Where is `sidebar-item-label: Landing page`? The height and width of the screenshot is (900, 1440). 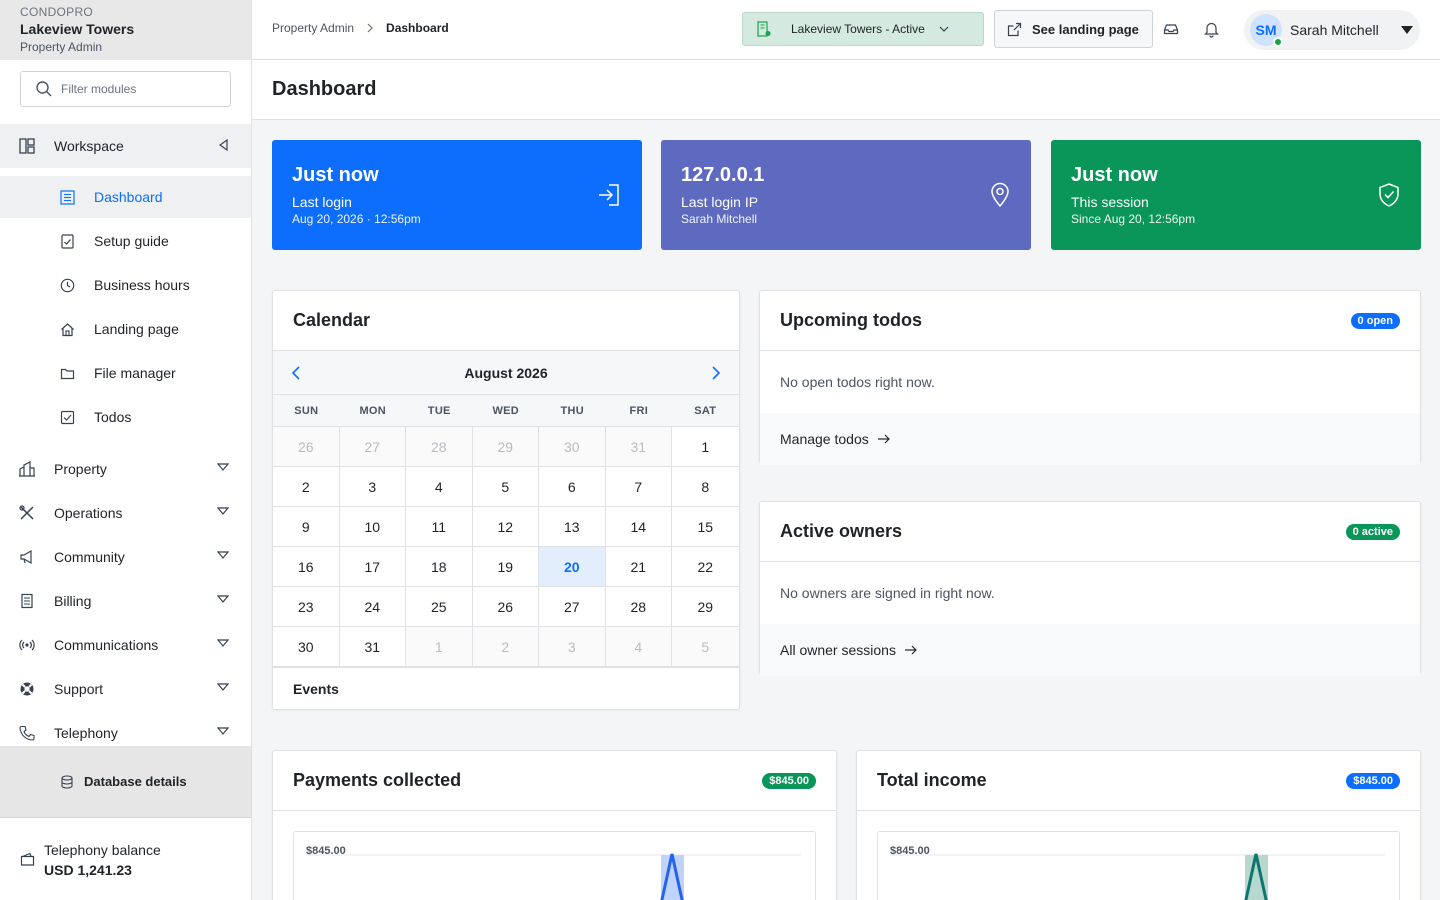 sidebar-item-label: Landing page is located at coordinates (136, 329).